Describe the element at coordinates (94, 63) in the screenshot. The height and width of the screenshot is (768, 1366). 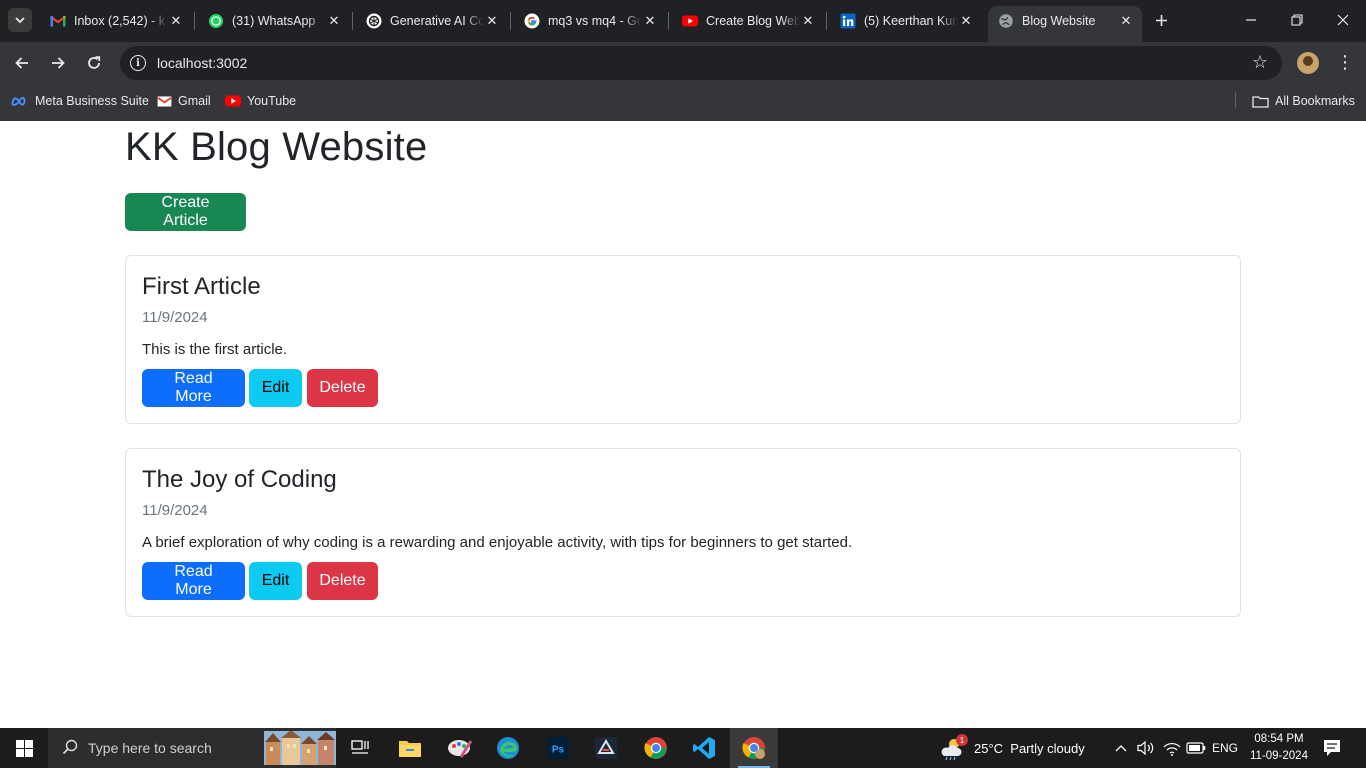
I see `reload-button` at that location.